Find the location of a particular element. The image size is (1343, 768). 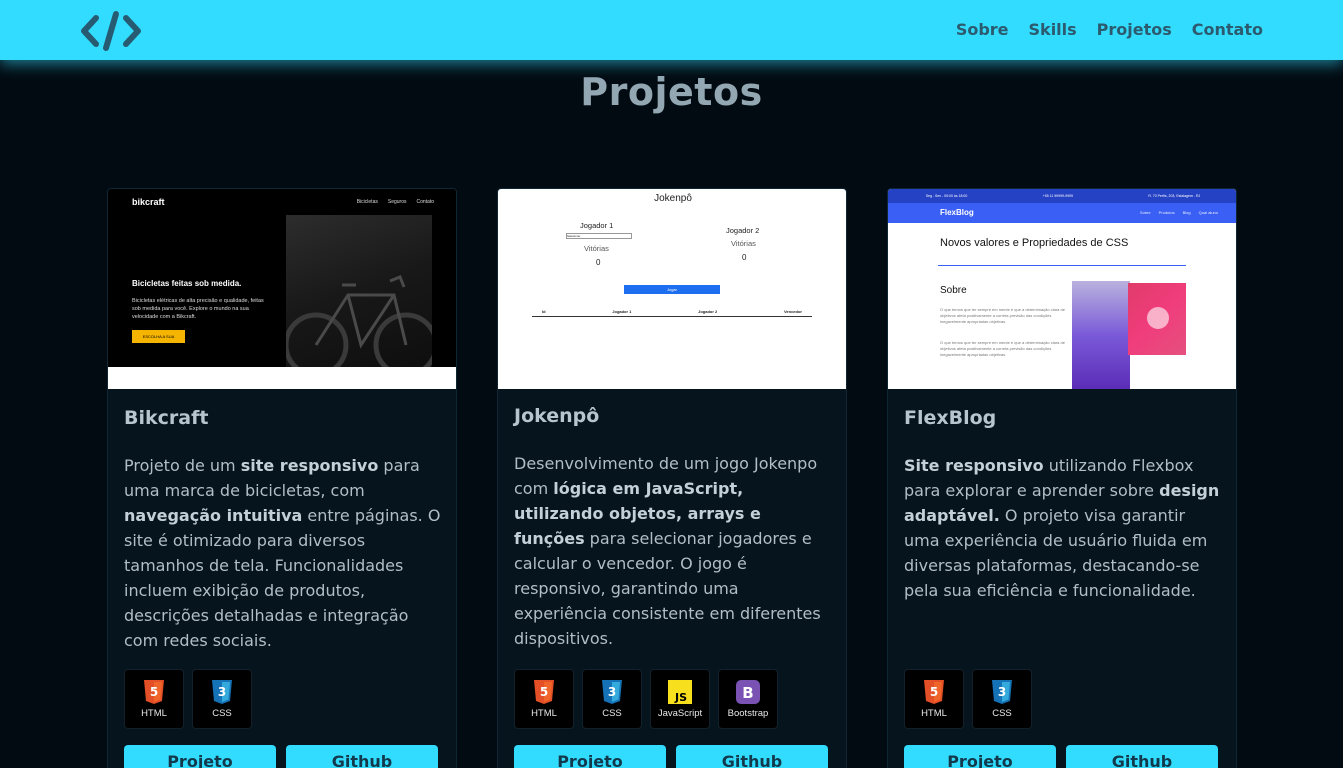

javascript-icon: JS is located at coordinates (680, 691).